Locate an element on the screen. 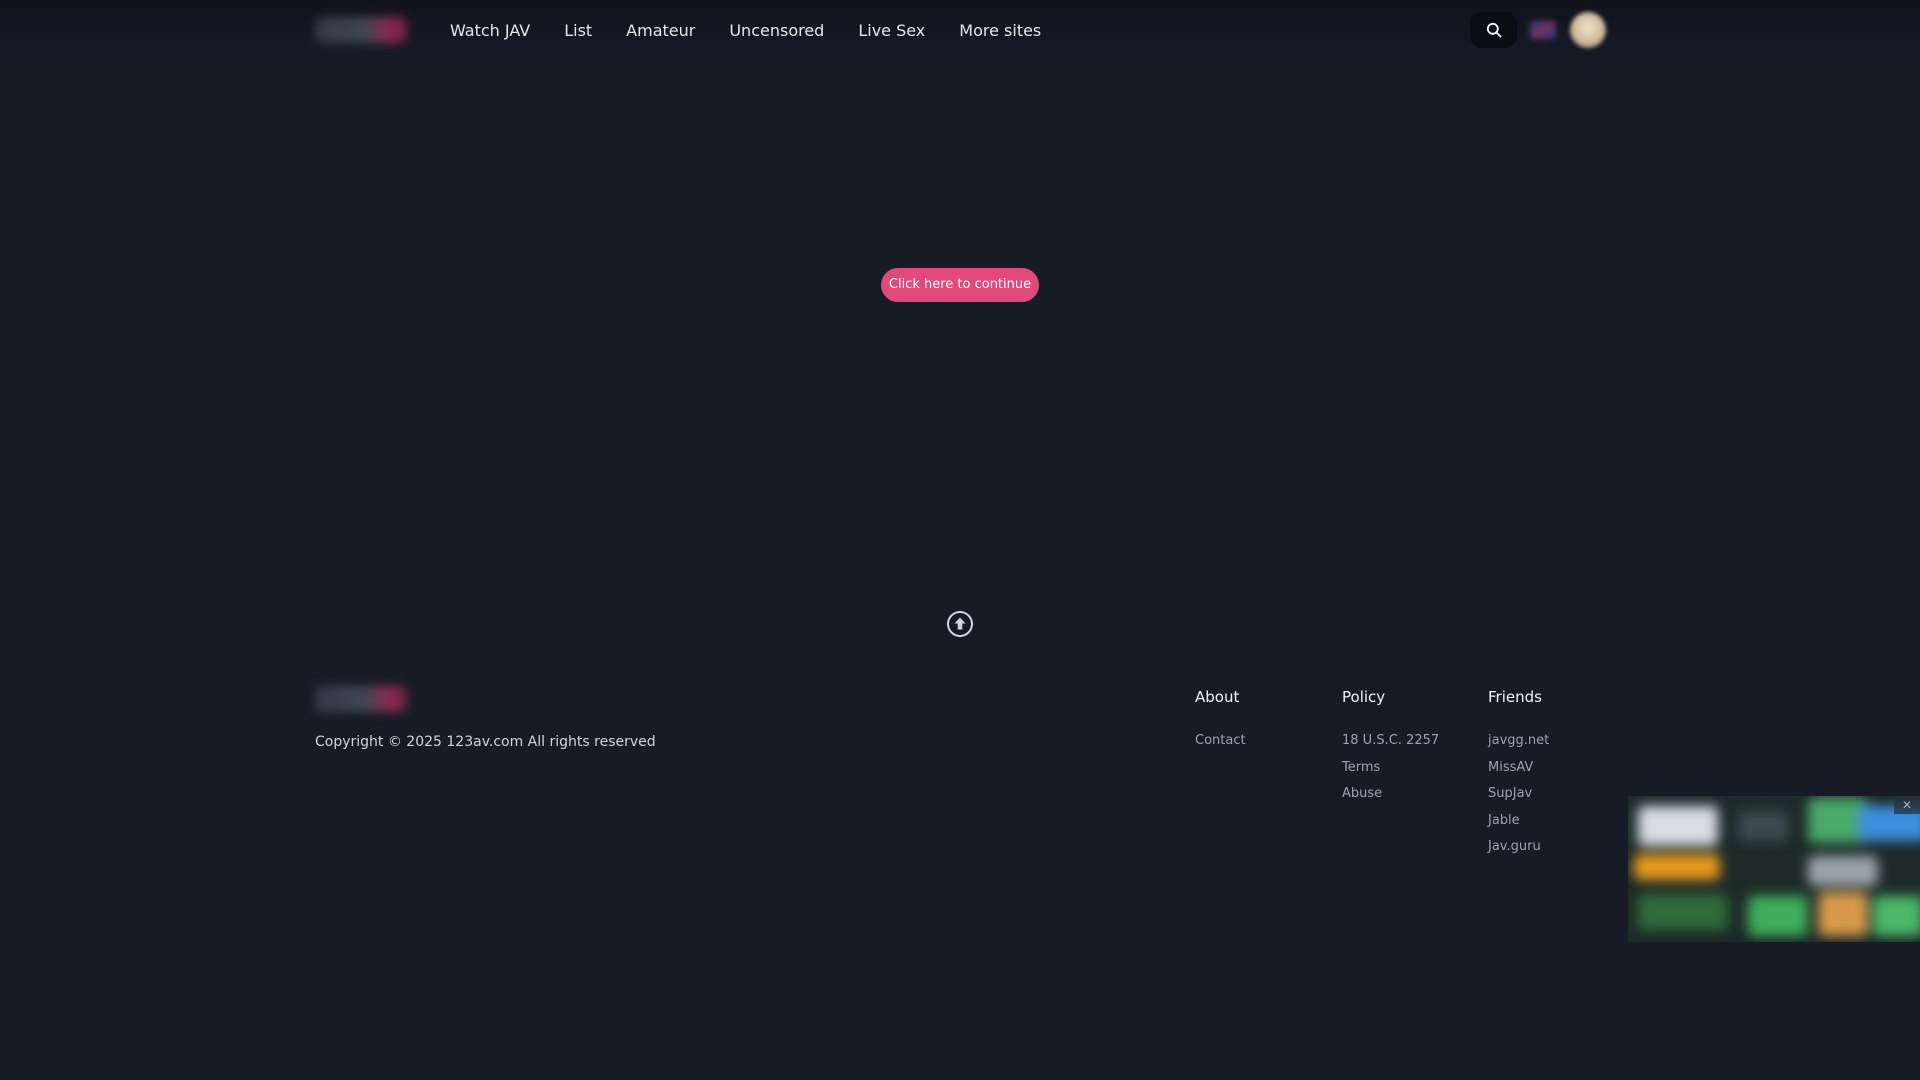  footer-link-abuse: Abuse is located at coordinates (1390, 794).